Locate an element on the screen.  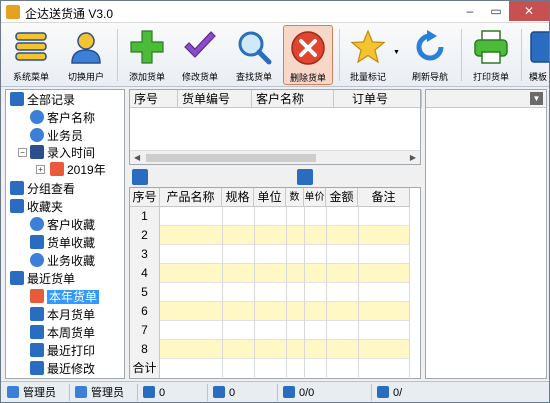
status-task-count: 0 is located at coordinates (224, 393).